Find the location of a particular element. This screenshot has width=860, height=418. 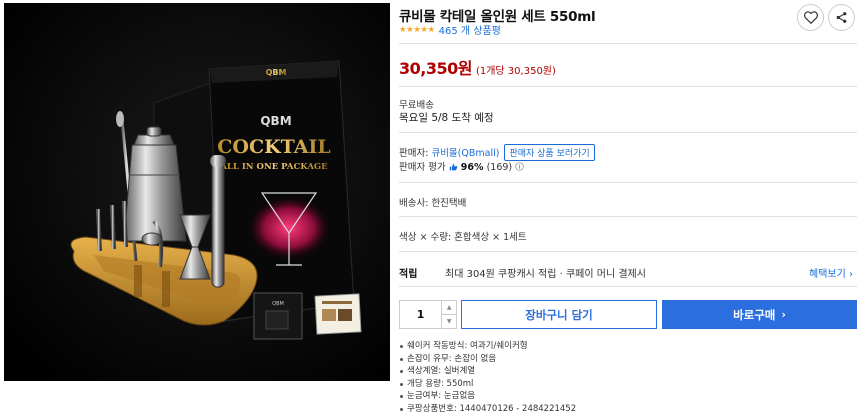

points-text: 최대 304원 쿠팡캐시 적립 · 쿠페이 머니 결제시 is located at coordinates (545, 274).